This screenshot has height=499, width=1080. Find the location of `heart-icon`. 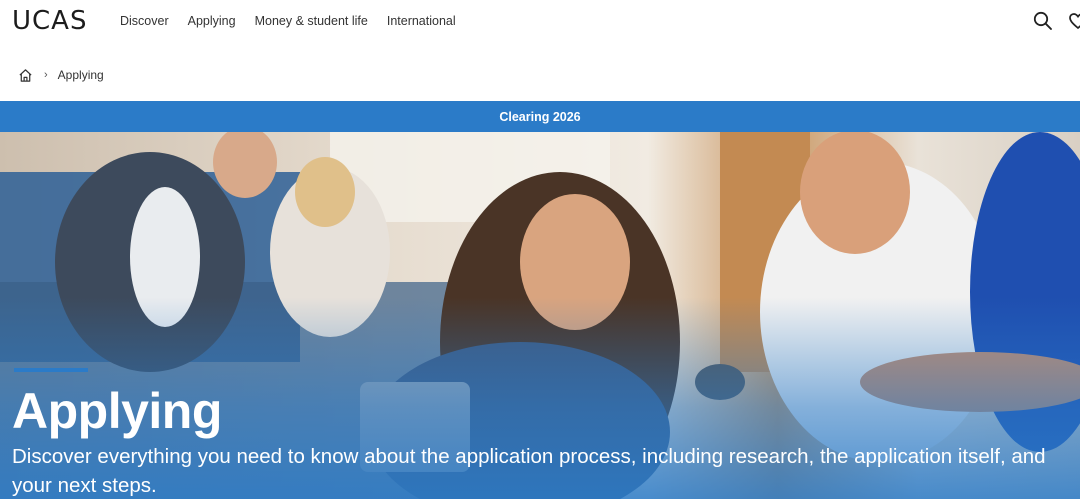

heart-icon is located at coordinates (1074, 21).